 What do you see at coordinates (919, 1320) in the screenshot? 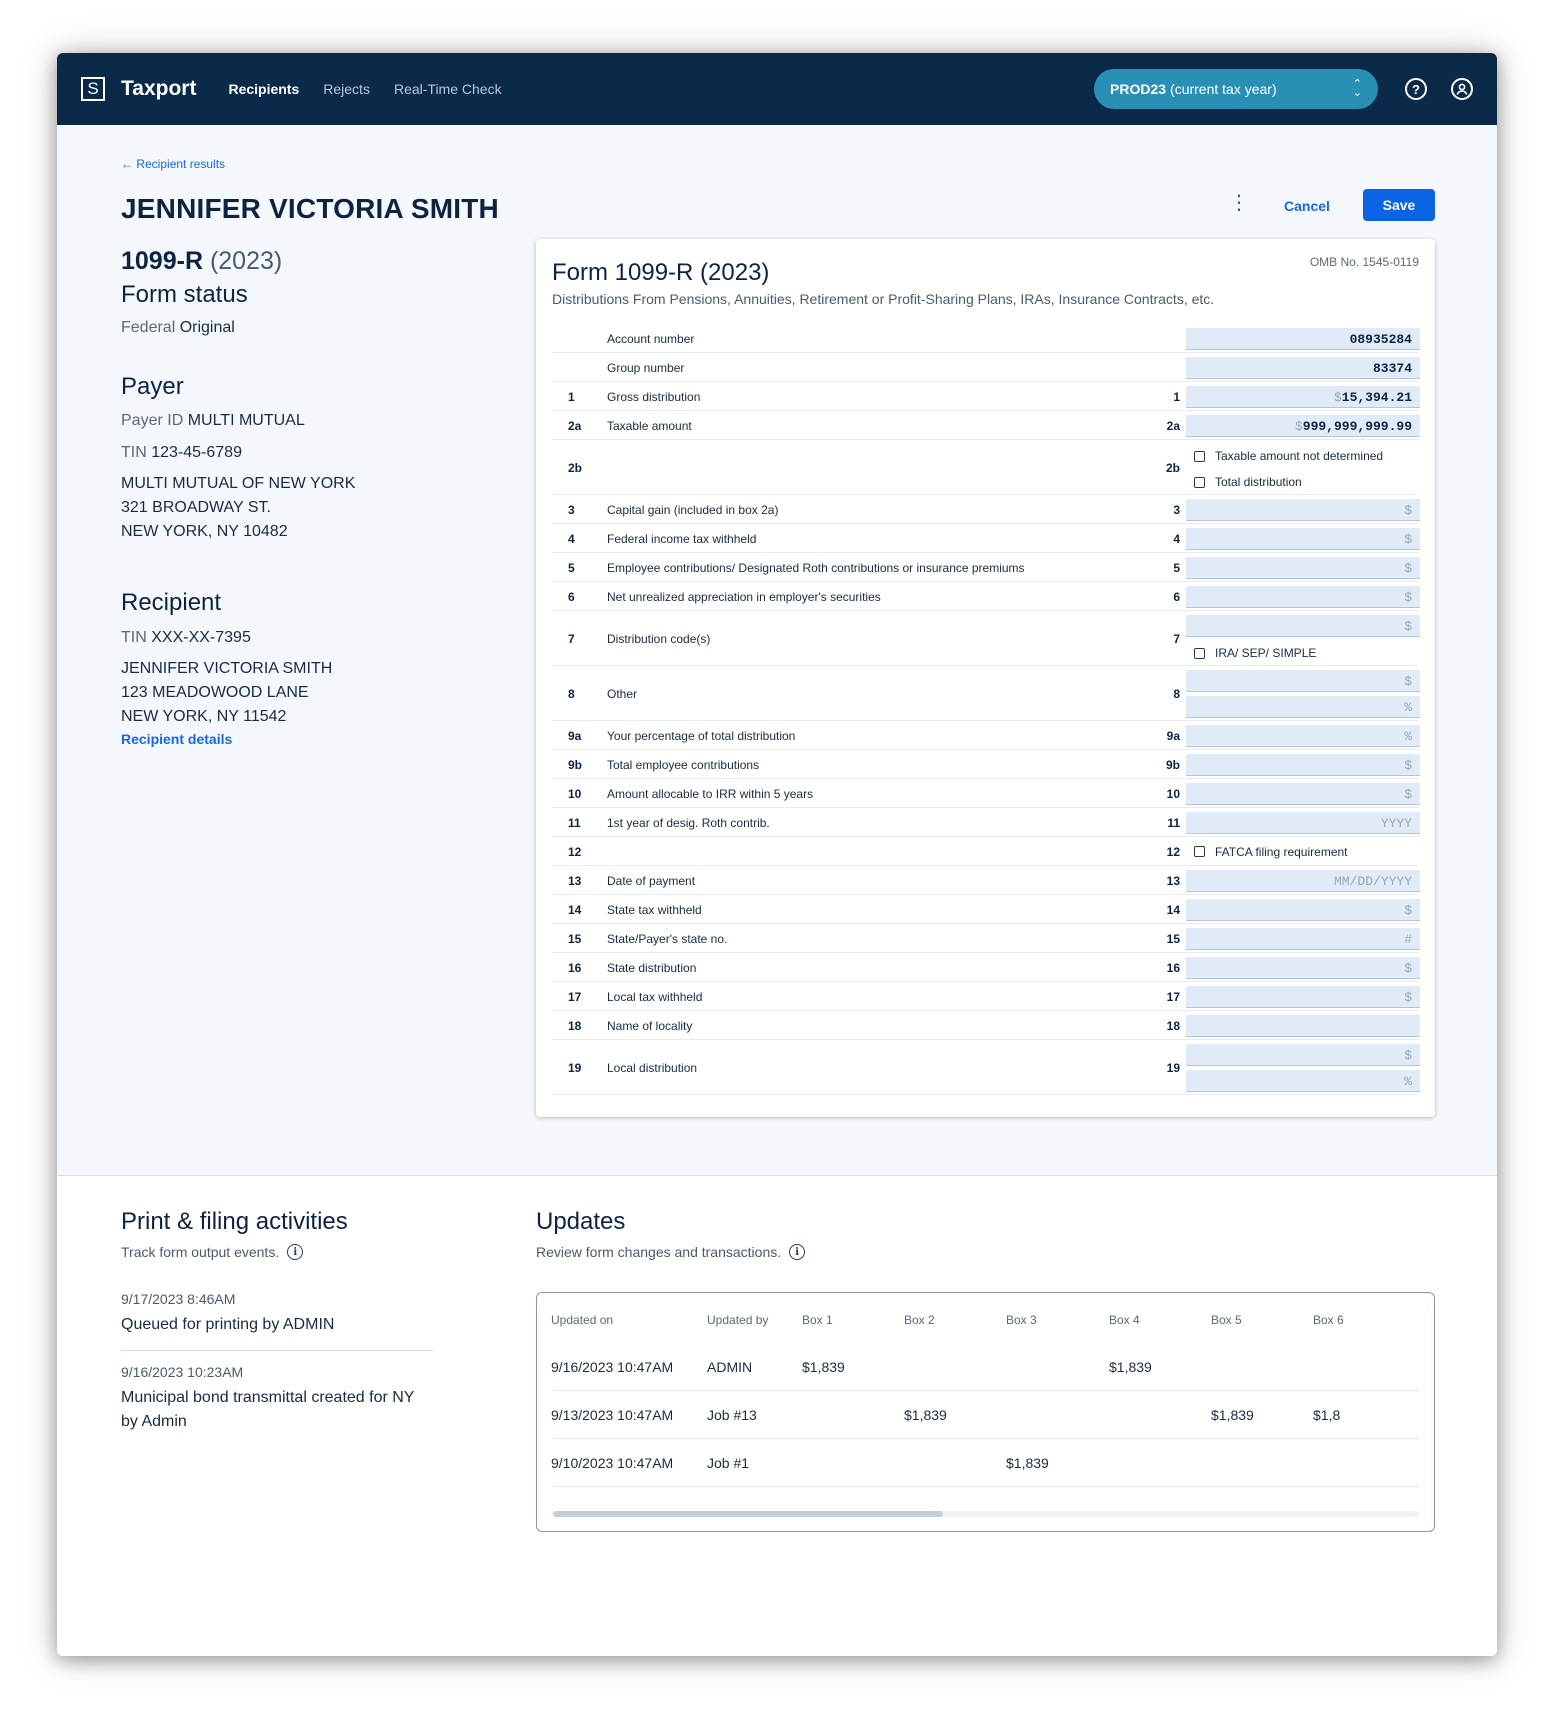
I see `column-header: Box 2` at bounding box center [919, 1320].